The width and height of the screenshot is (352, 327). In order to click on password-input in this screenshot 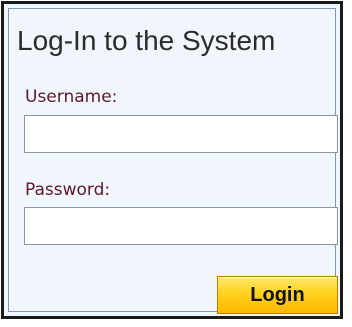, I will do `click(181, 226)`.